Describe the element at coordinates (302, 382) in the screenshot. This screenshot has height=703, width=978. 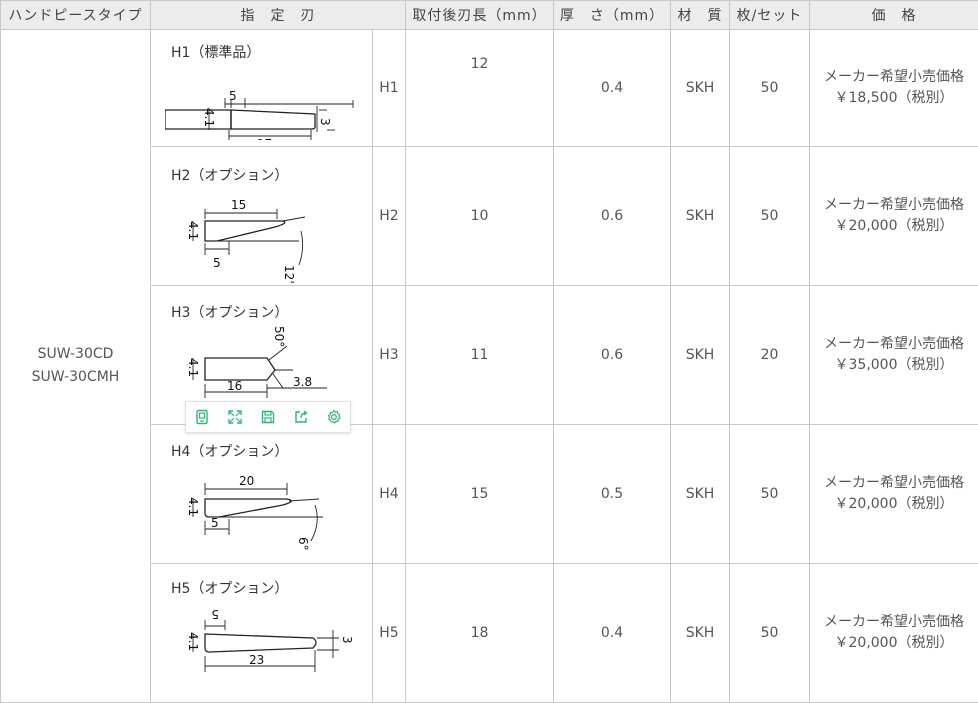
I see `dim-label: 3.8` at that location.